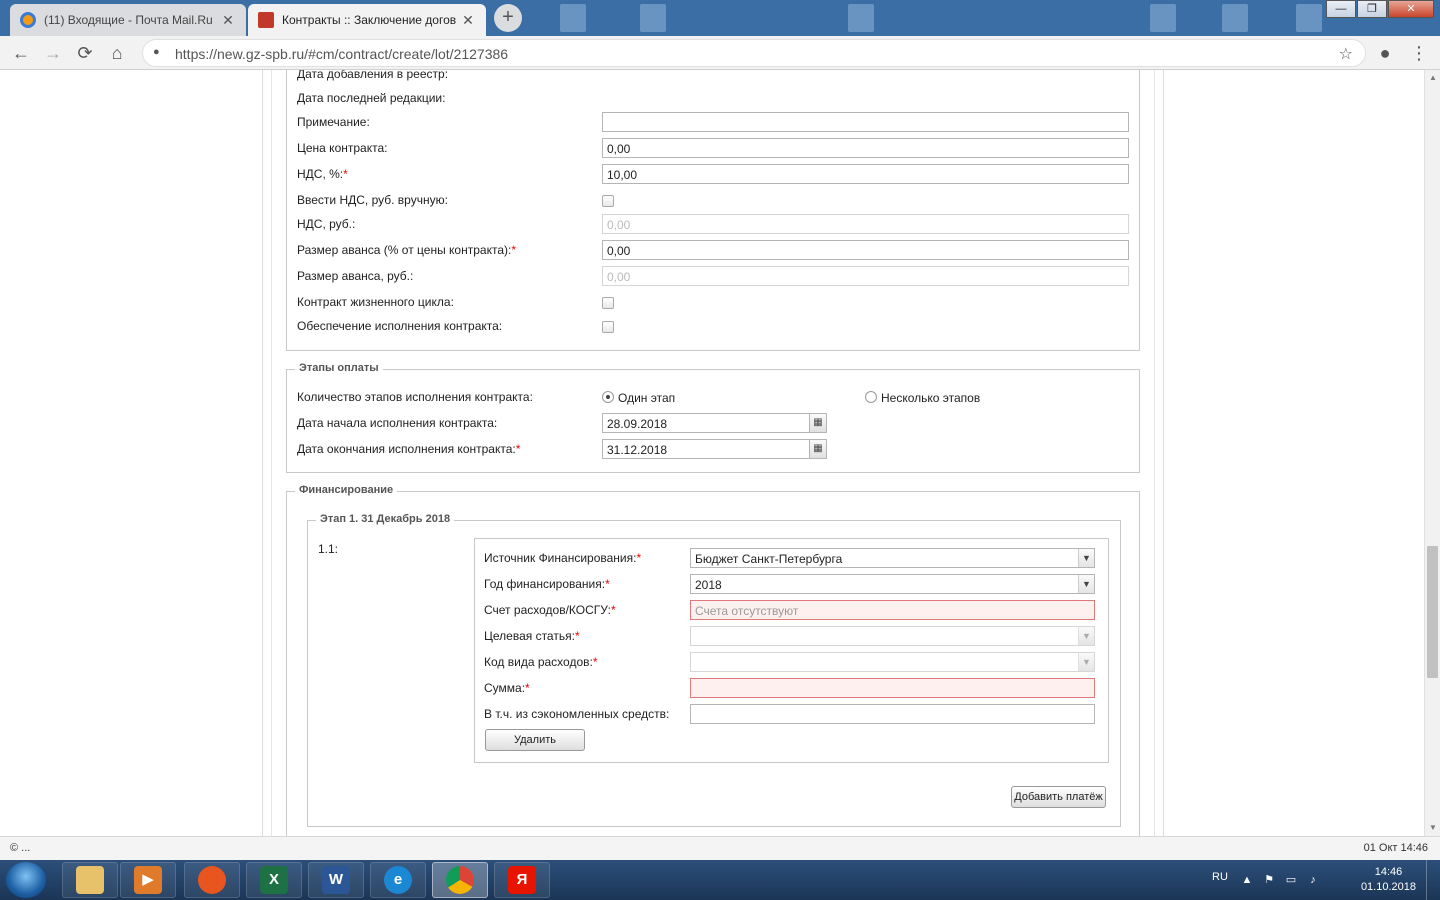  Describe the element at coordinates (117, 53) in the screenshot. I see `home-icon: ⌂` at that location.